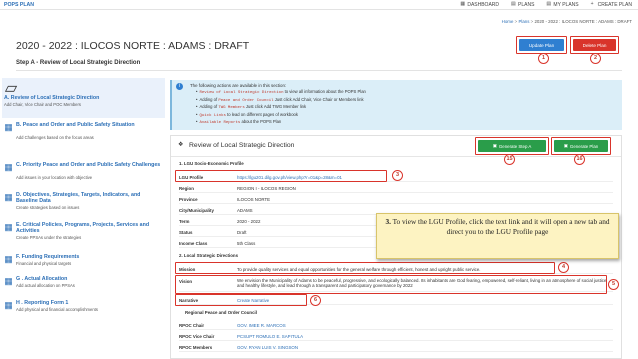 The height and width of the screenshot is (359, 638). Describe the element at coordinates (48, 257) in the screenshot. I see `sidebar-item-title: F. Funding Requirements` at that location.